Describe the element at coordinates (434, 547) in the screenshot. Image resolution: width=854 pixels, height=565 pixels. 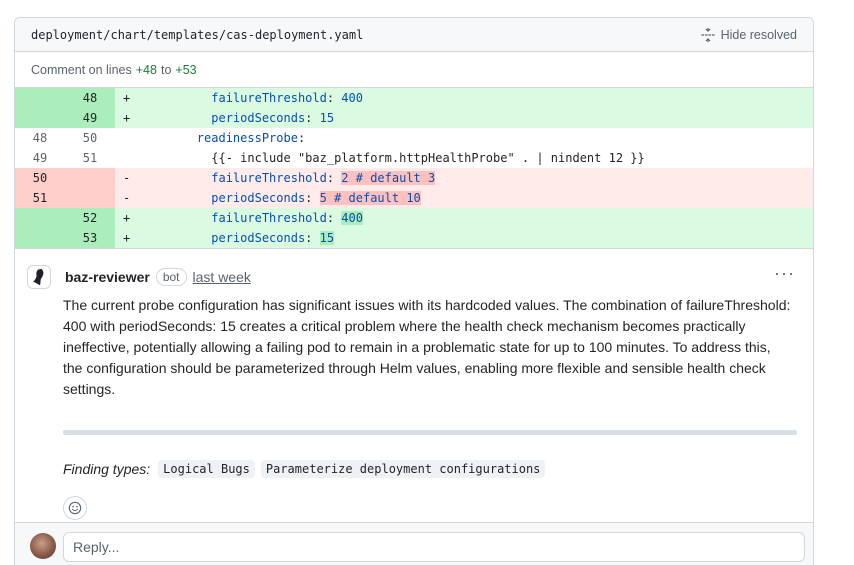
I see `reply-input` at that location.